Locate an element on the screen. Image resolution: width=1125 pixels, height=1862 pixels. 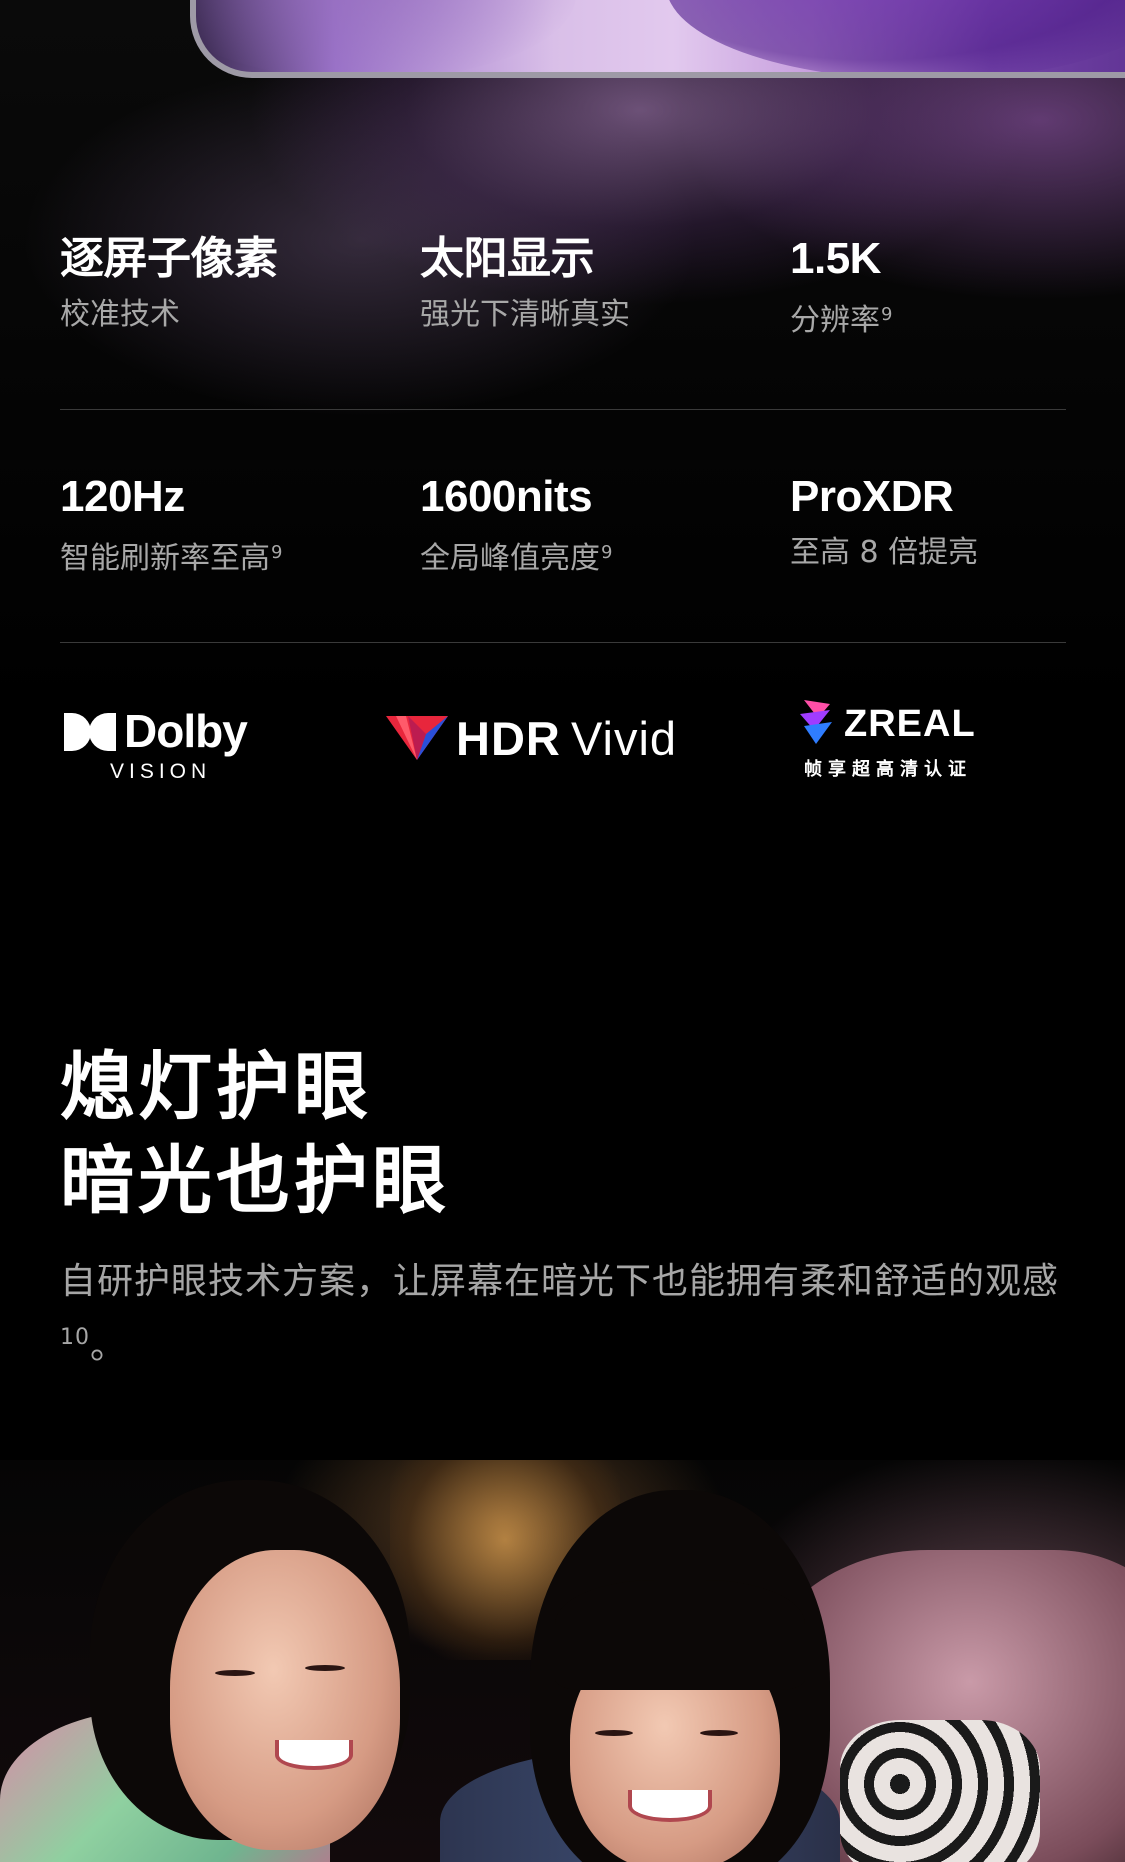
dolby-vision-text: VISION is located at coordinates (161, 771).